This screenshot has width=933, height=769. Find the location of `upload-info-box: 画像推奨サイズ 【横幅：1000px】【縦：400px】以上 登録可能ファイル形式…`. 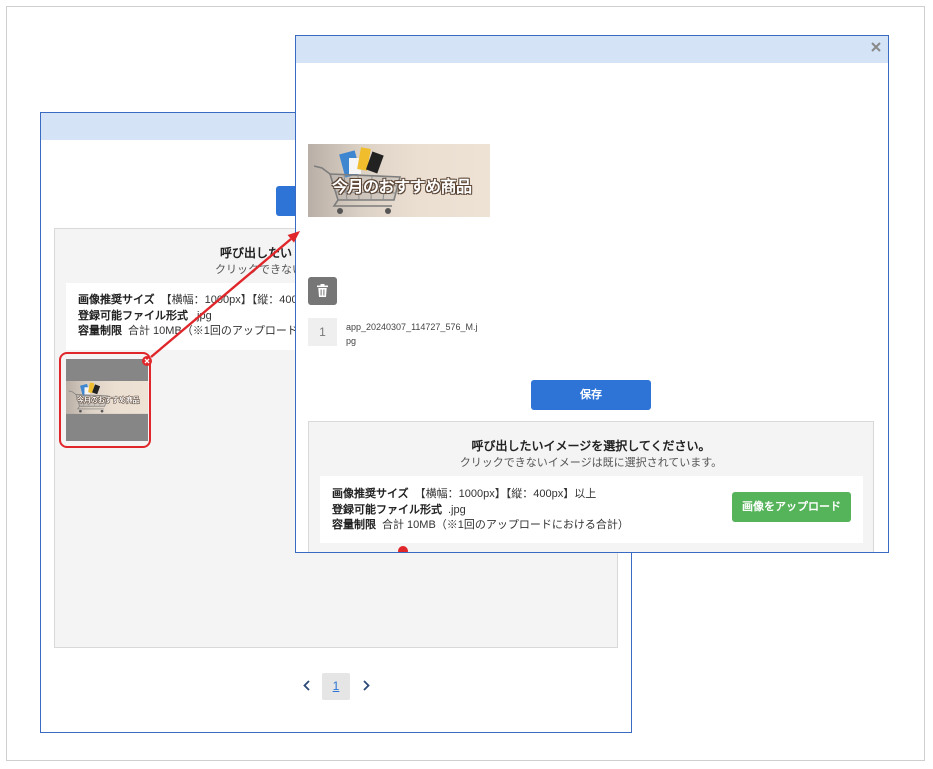

upload-info-box: 画像推奨サイズ 【横幅：1000px】【縦：400px】以上 登録可能ファイル形式… is located at coordinates (591, 509).